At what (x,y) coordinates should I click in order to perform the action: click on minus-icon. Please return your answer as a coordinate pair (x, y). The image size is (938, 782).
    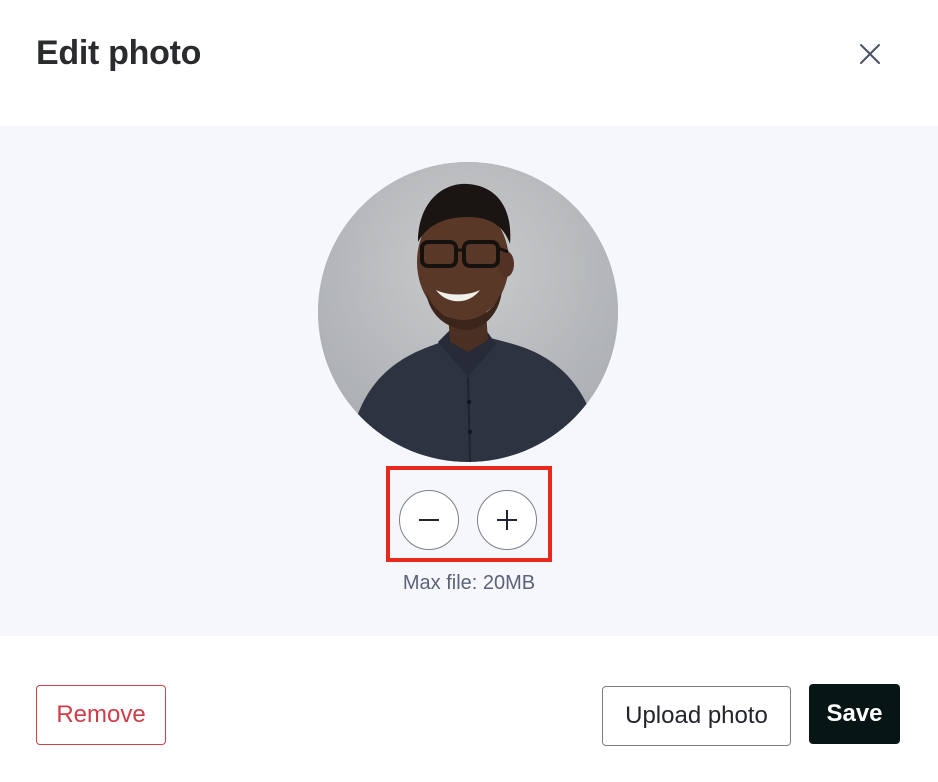
    Looking at the image, I should click on (429, 520).